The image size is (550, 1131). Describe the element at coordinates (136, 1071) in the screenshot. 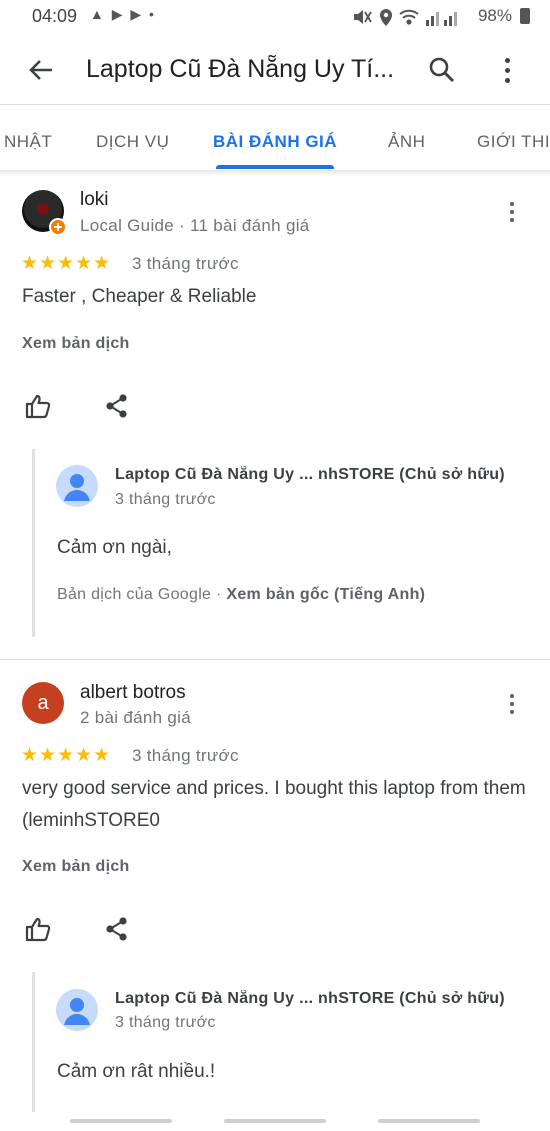

I see `reply-text: Cảm ơn rât nhiều.!` at that location.